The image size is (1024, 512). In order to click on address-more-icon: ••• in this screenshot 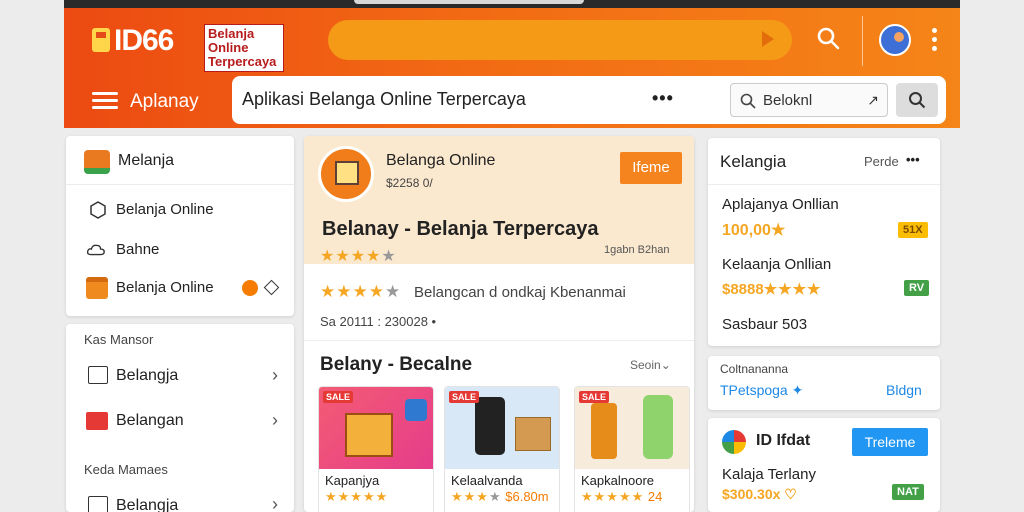, I will do `click(663, 98)`.